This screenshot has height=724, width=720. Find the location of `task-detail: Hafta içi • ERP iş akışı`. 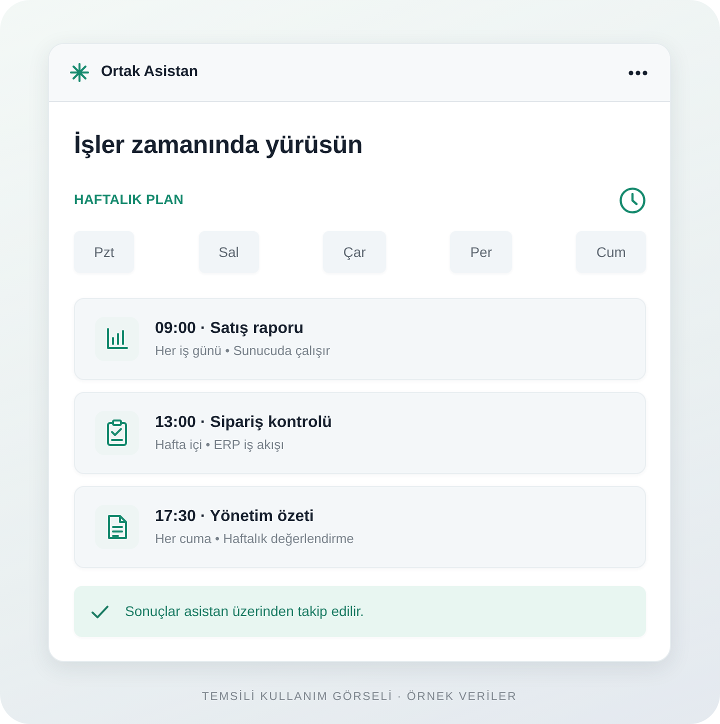

task-detail: Hafta içi • ERP iş akışı is located at coordinates (220, 445).